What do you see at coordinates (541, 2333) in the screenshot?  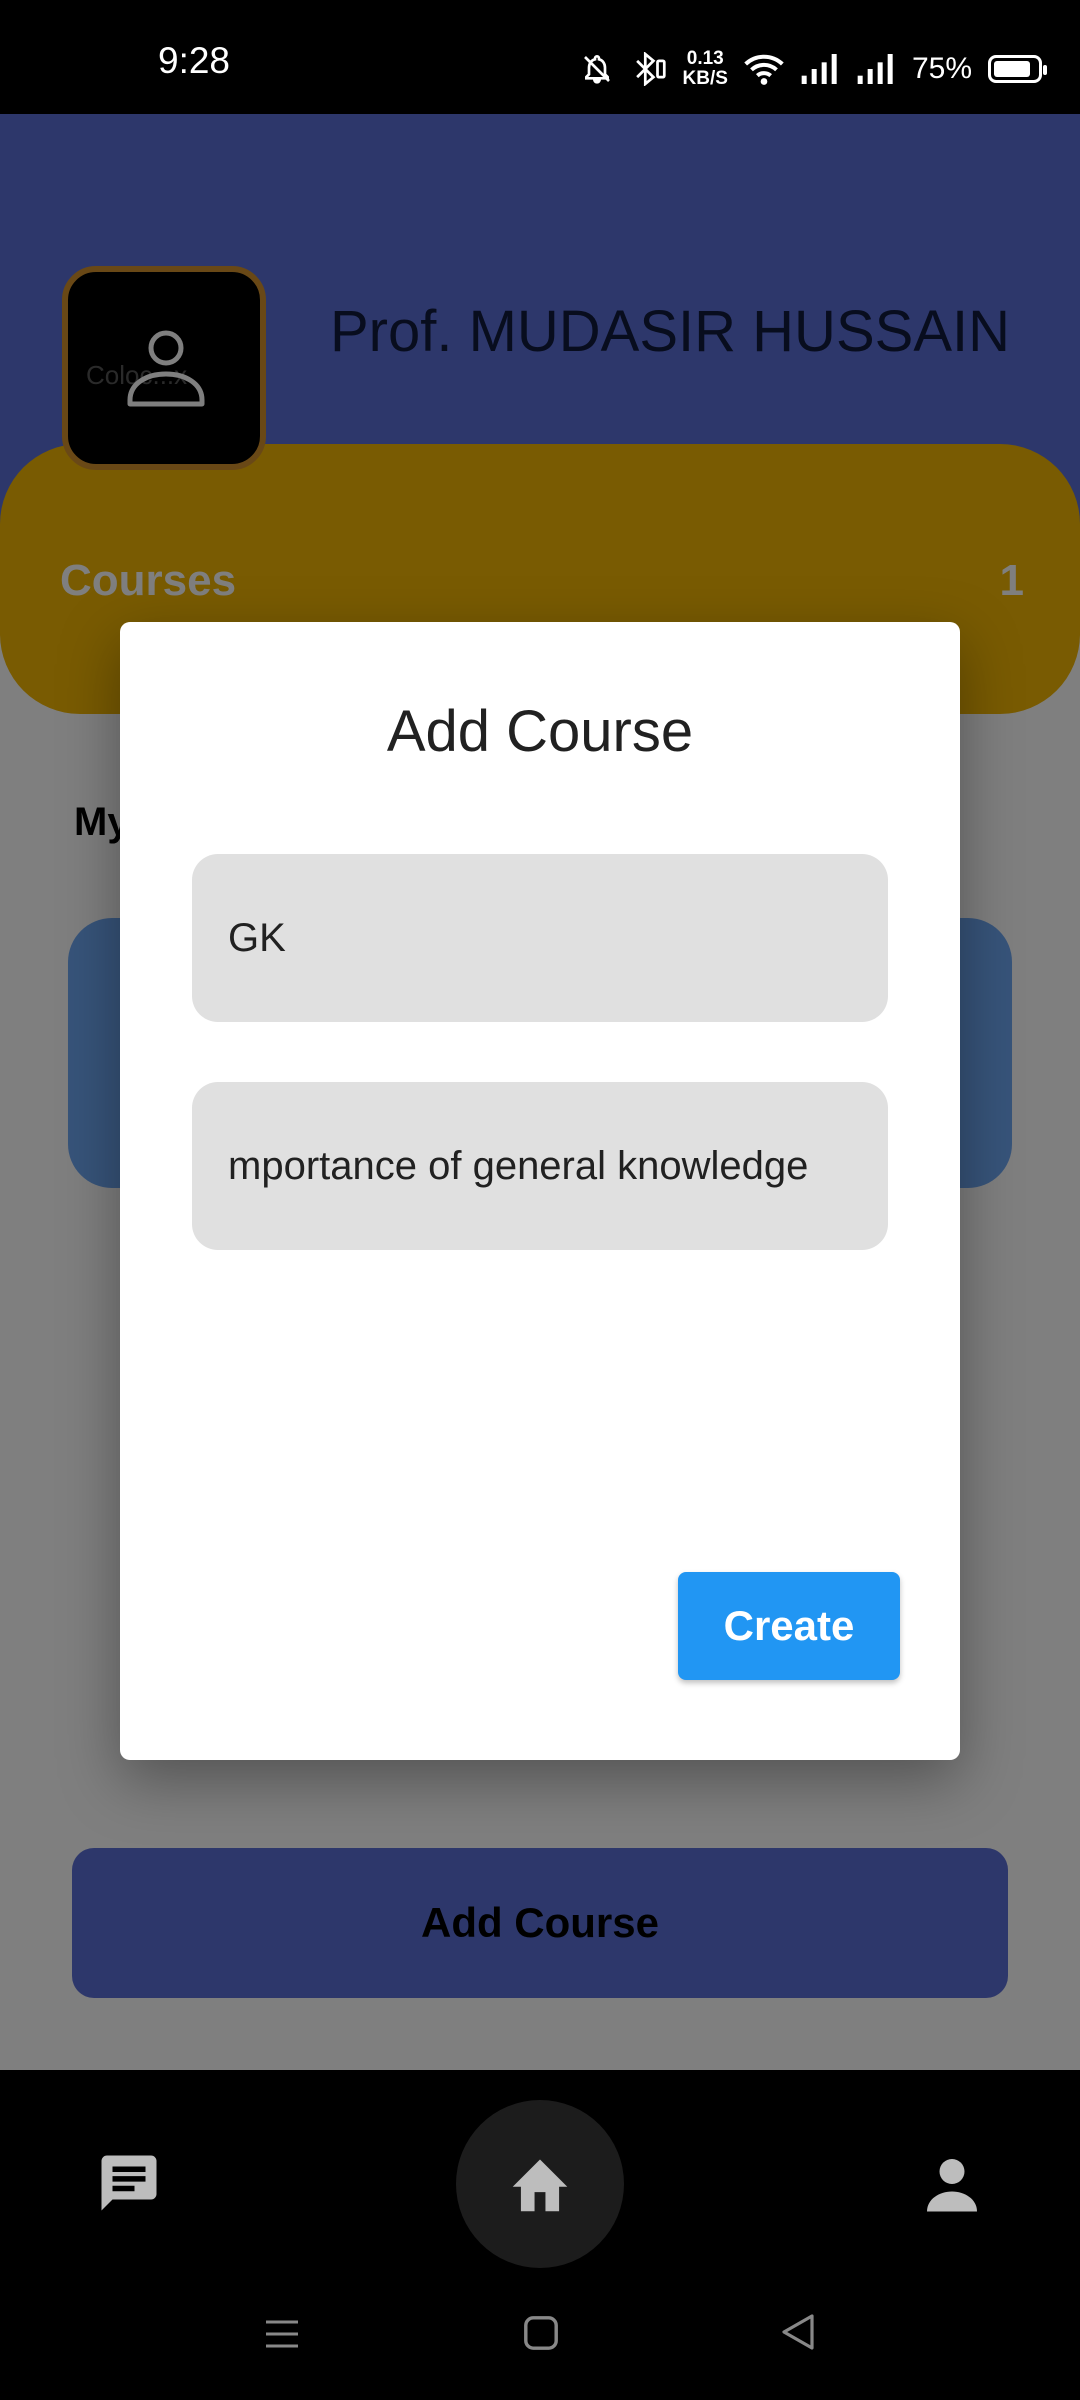 I see `square-home-icon` at bounding box center [541, 2333].